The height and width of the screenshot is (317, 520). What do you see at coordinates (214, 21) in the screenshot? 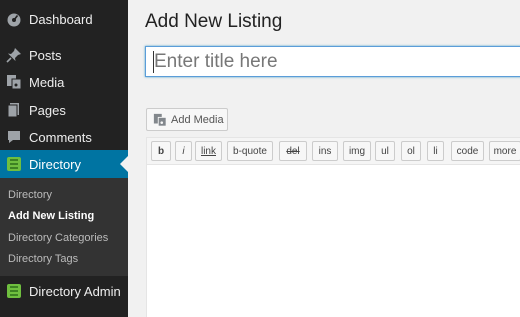
I see `page-title: Add New Listing` at bounding box center [214, 21].